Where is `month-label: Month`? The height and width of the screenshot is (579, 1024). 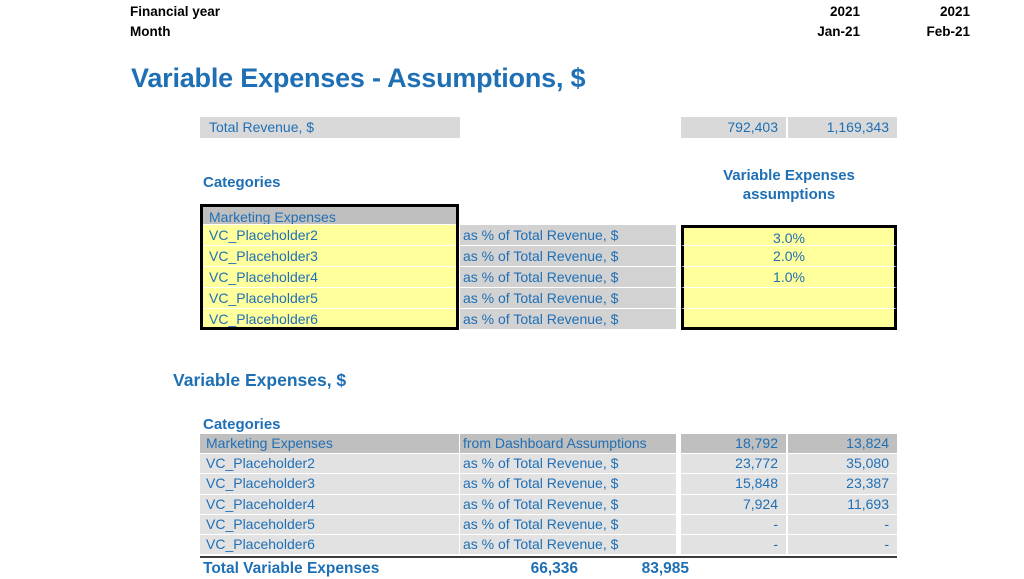 month-label: Month is located at coordinates (150, 31).